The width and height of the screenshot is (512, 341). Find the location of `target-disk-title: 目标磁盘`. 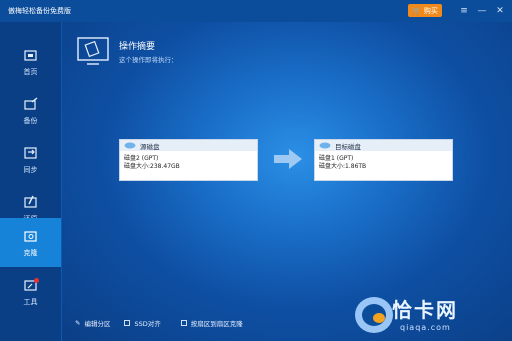

target-disk-title: 目标磁盘 is located at coordinates (348, 146).